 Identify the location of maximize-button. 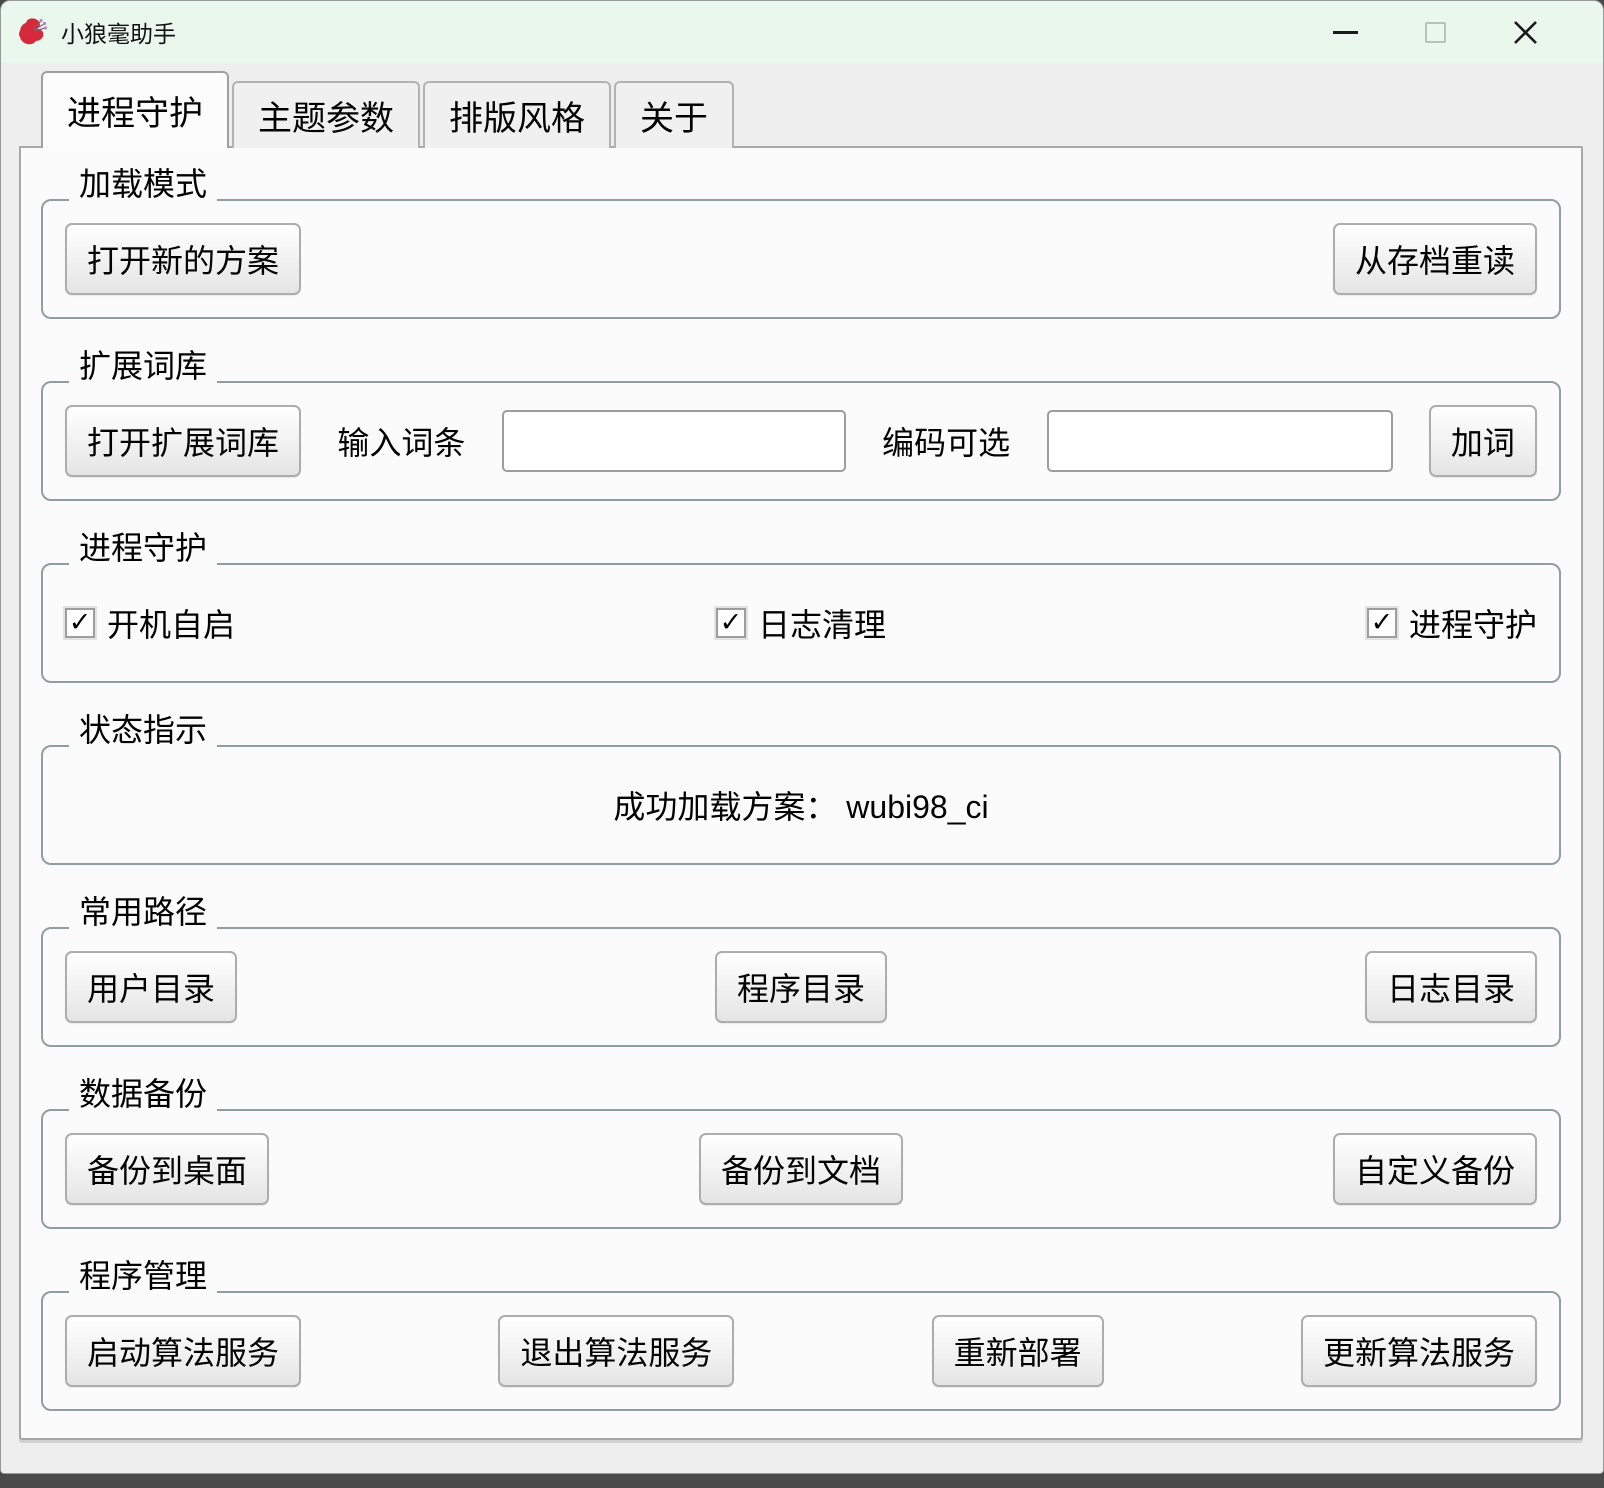
(1435, 32).